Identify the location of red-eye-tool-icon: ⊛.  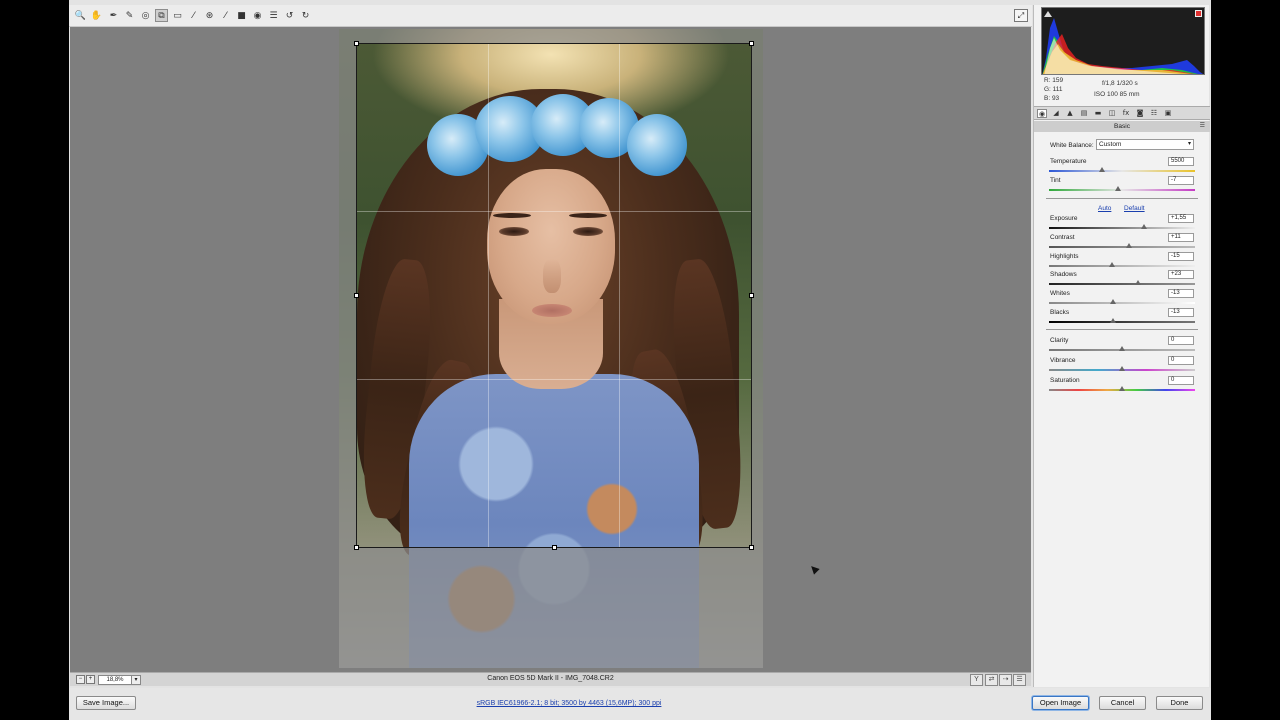
(209, 15).